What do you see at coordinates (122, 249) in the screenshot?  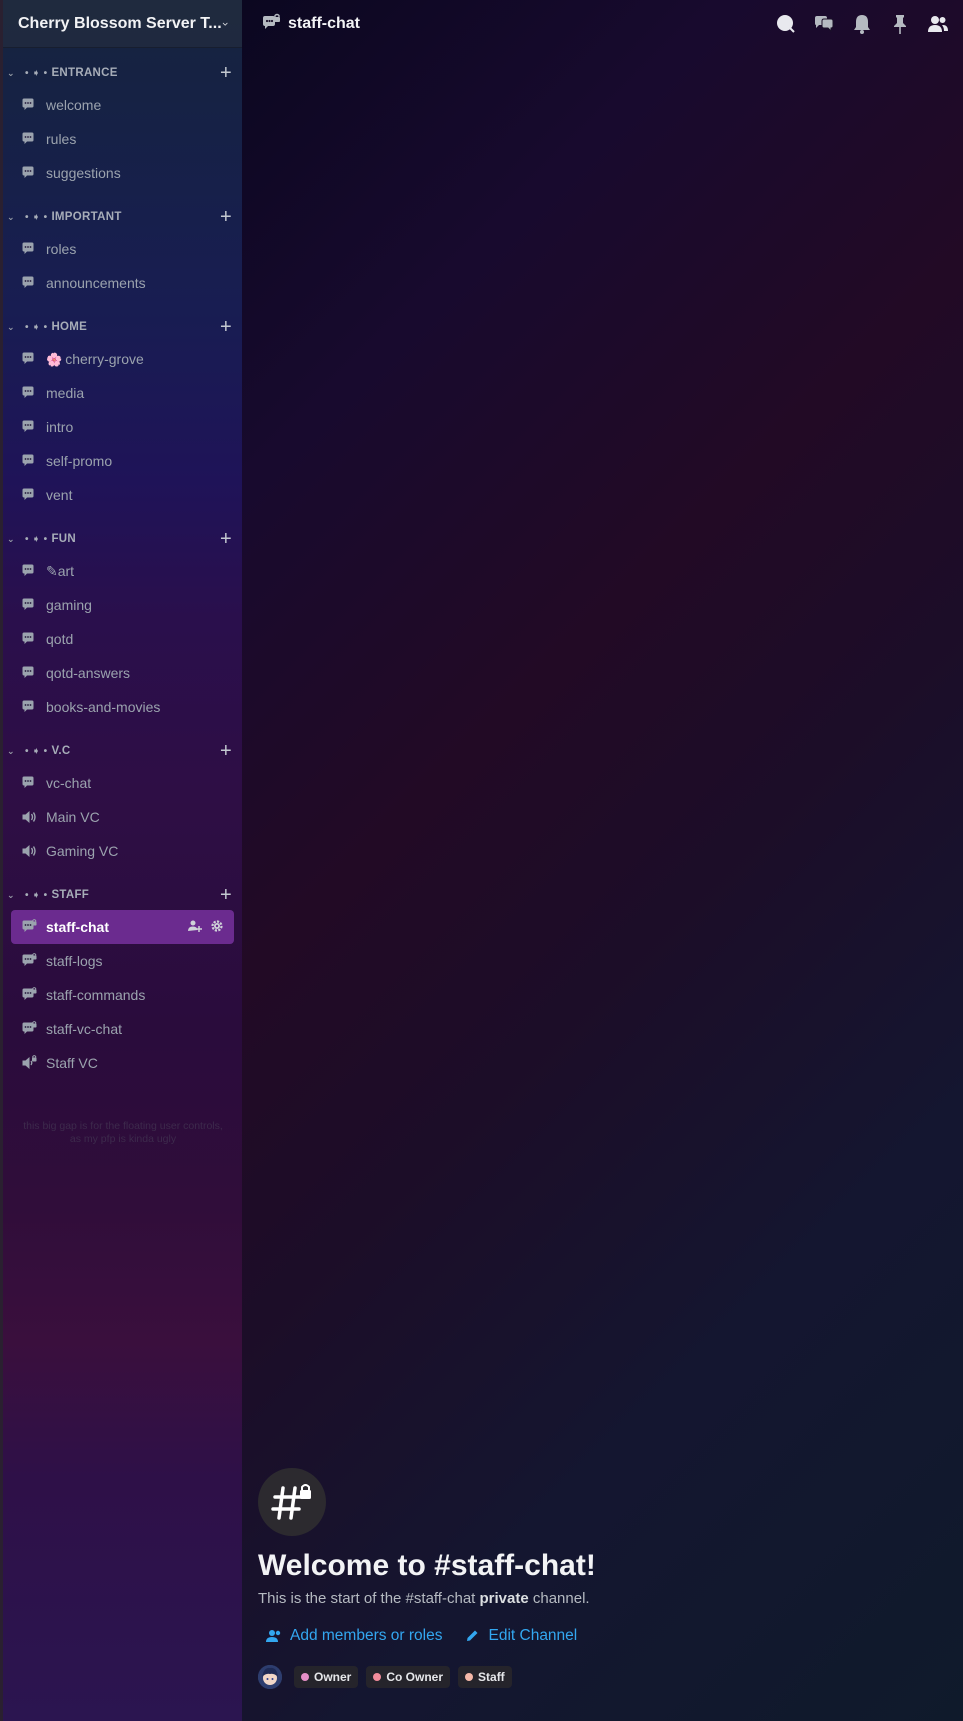 I see `channel-roles: roles` at bounding box center [122, 249].